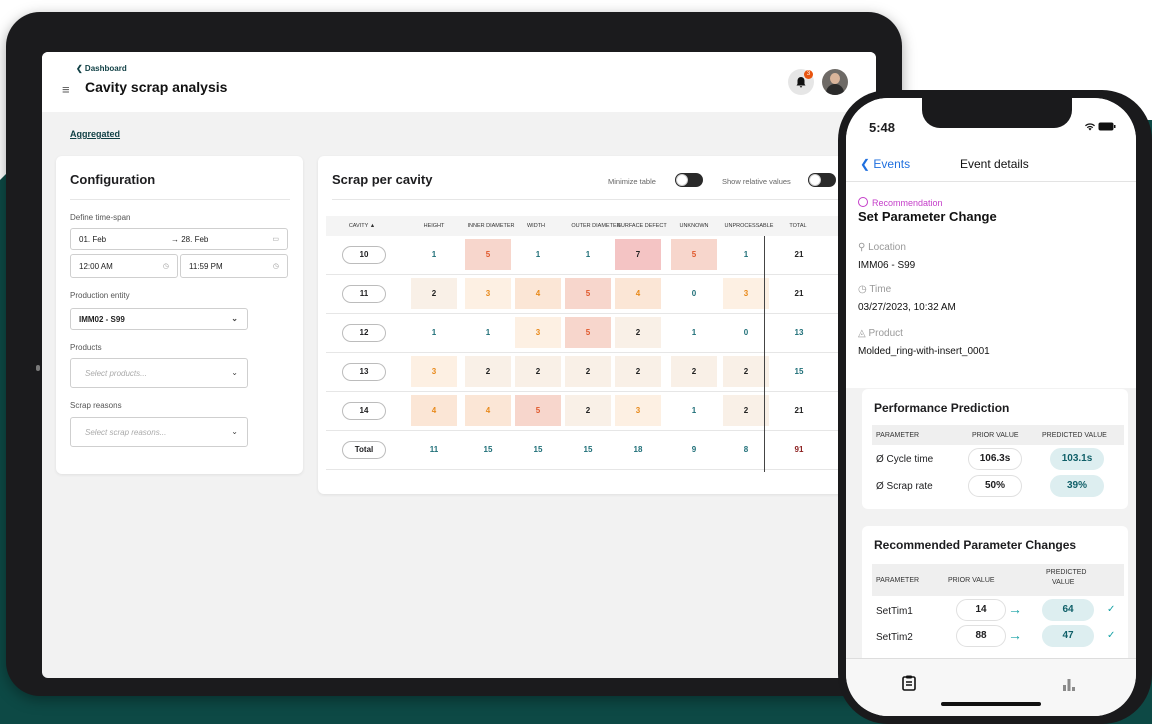 Image resolution: width=1152 pixels, height=724 pixels. Describe the element at coordinates (808, 74) in the screenshot. I see `notification-badge: 3` at that location.